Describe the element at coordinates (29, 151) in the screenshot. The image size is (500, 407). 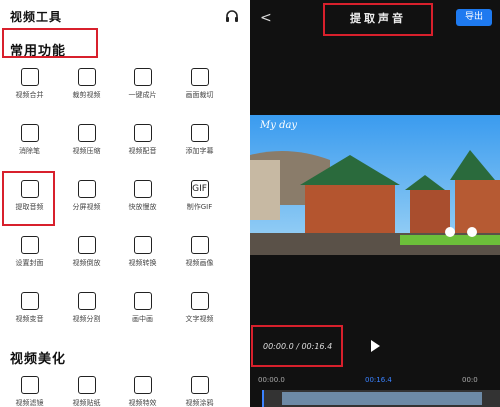
I see `tool-label: 消除笔` at that location.